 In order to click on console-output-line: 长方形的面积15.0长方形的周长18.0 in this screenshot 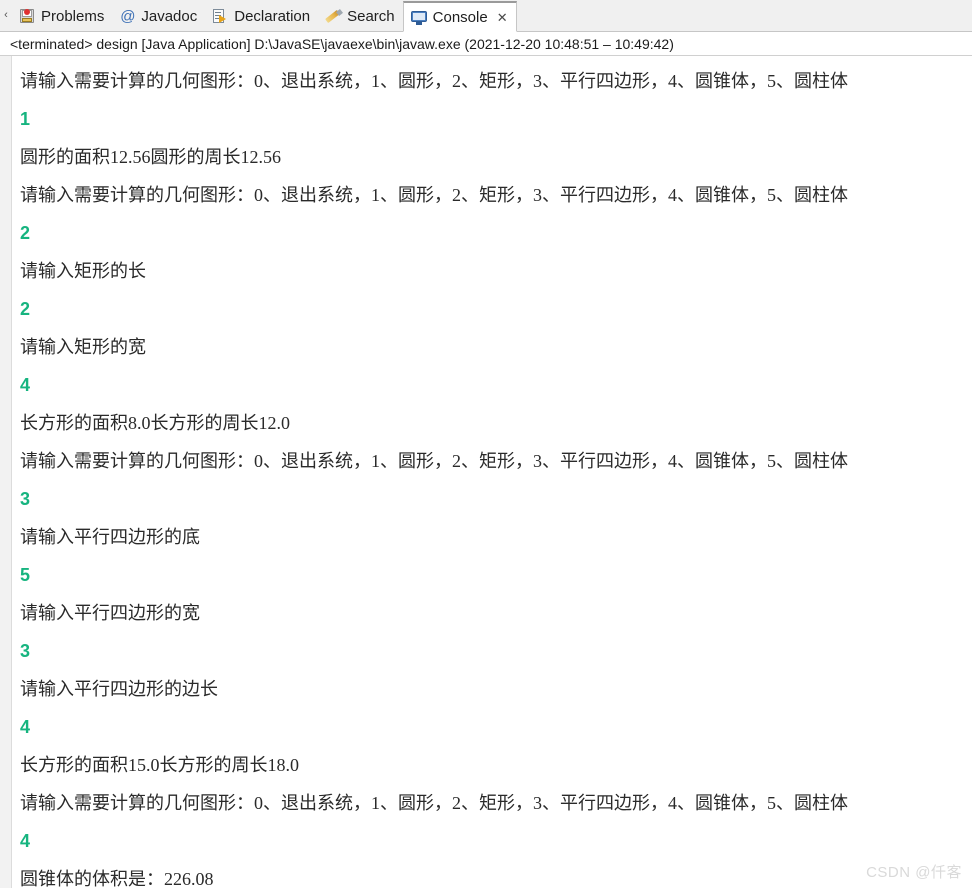, I will do `click(159, 765)`.